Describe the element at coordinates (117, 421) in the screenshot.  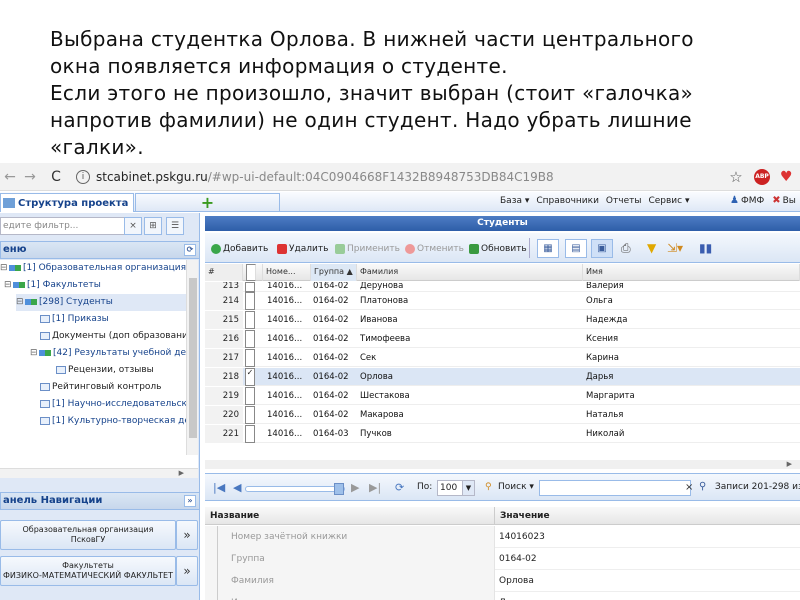
I see `tree-node-cultural: [1] Культурно-творческая дея` at that location.